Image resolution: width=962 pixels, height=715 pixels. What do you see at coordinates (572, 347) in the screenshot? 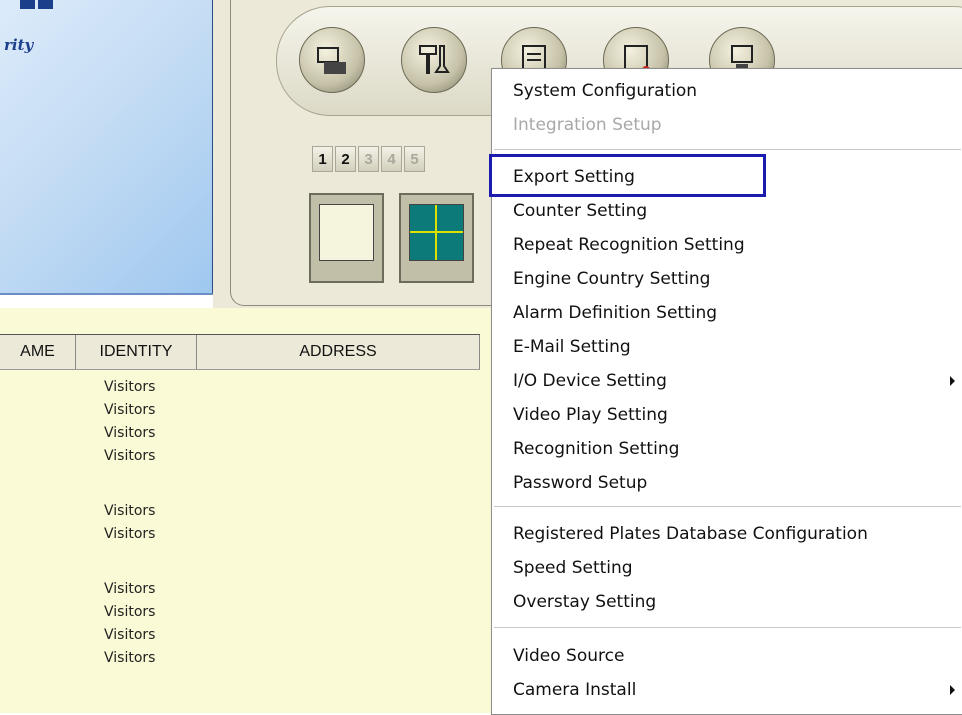
I see `menu-item-email-setting: E-Mail Setting` at bounding box center [572, 347].